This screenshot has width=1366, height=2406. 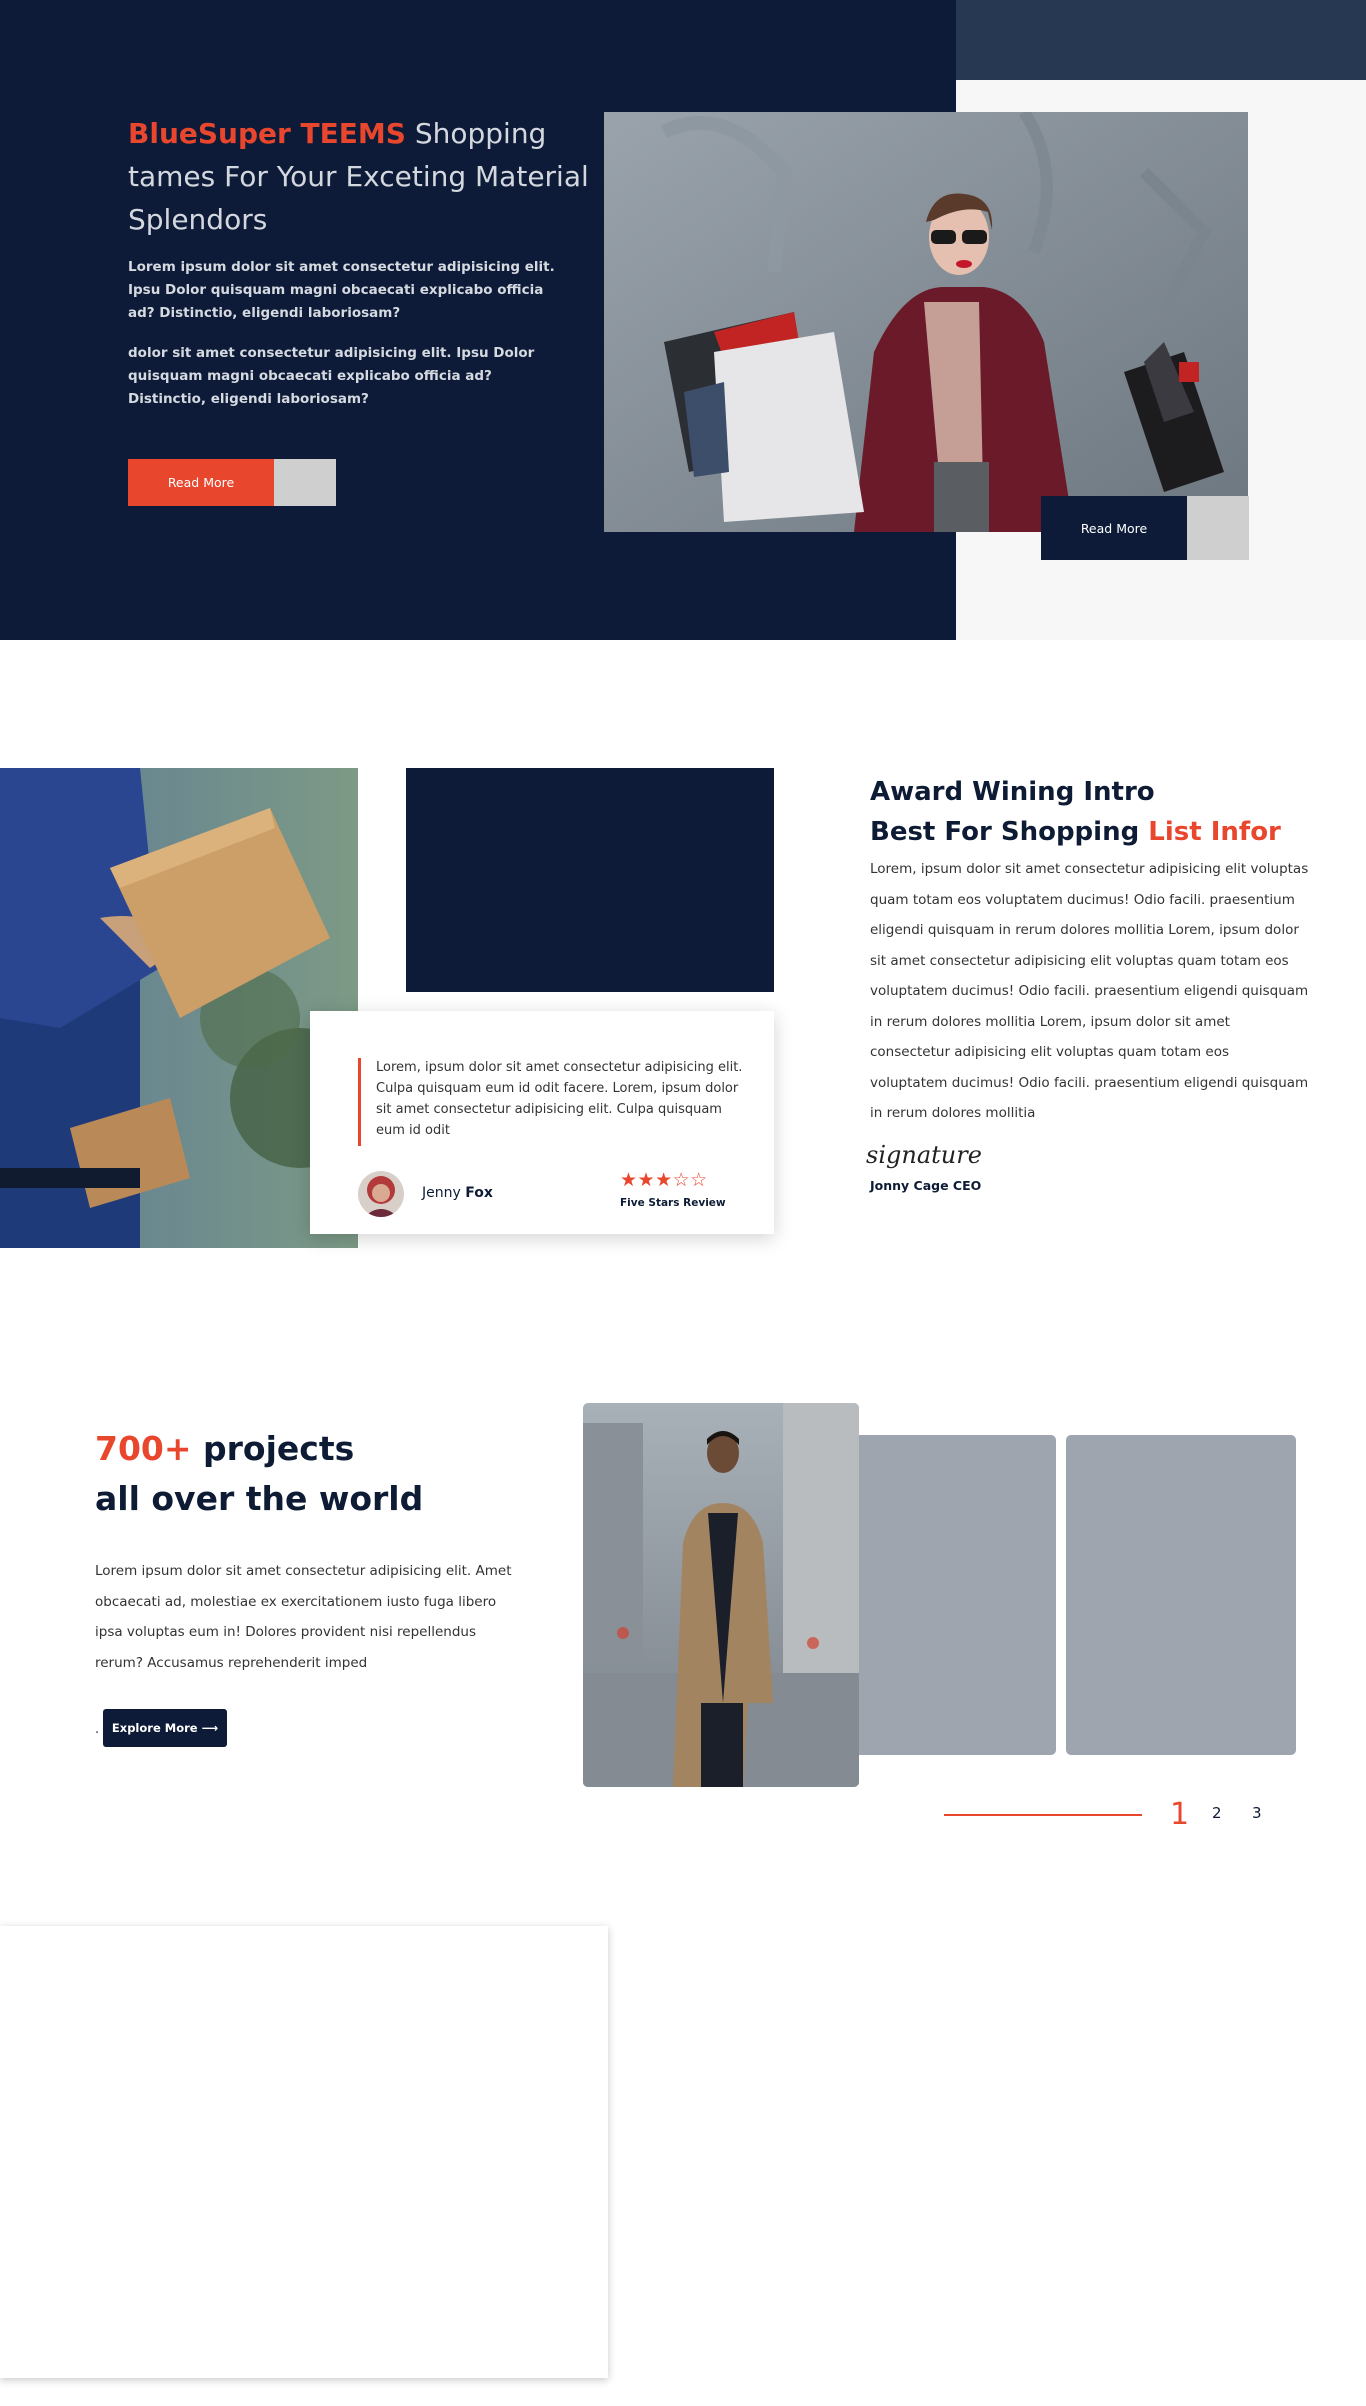 What do you see at coordinates (304, 2152) in the screenshot?
I see `bottom-blank-card` at bounding box center [304, 2152].